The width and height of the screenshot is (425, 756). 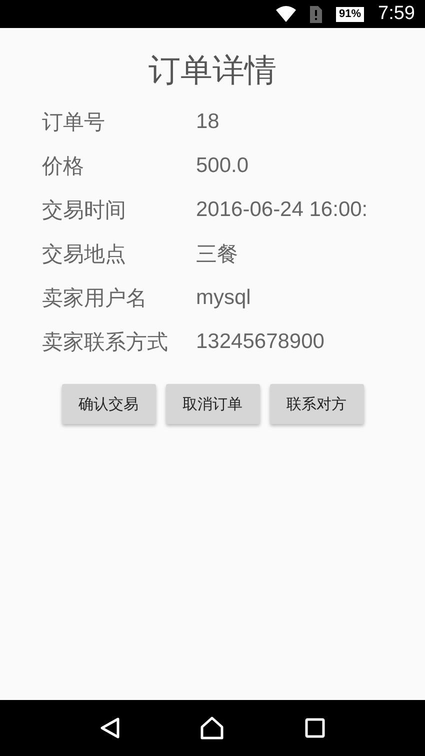 What do you see at coordinates (396, 14) in the screenshot?
I see `clock-time: 7:59` at bounding box center [396, 14].